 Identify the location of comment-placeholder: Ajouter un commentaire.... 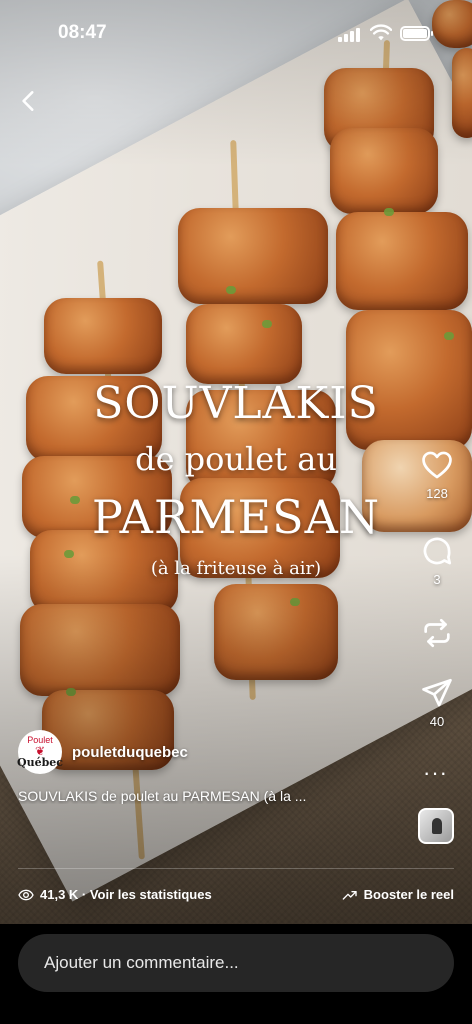
(141, 962).